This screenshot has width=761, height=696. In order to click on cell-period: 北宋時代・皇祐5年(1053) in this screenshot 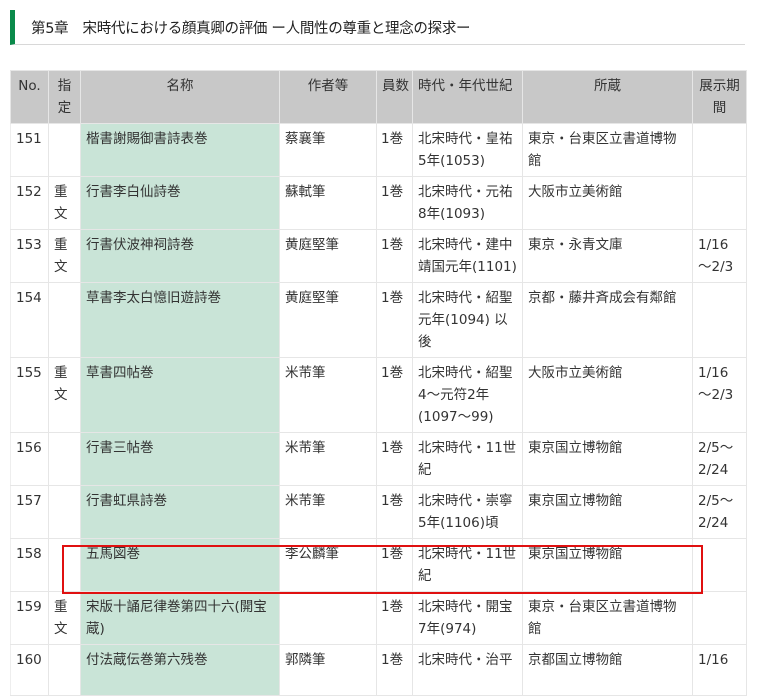, I will do `click(467, 150)`.